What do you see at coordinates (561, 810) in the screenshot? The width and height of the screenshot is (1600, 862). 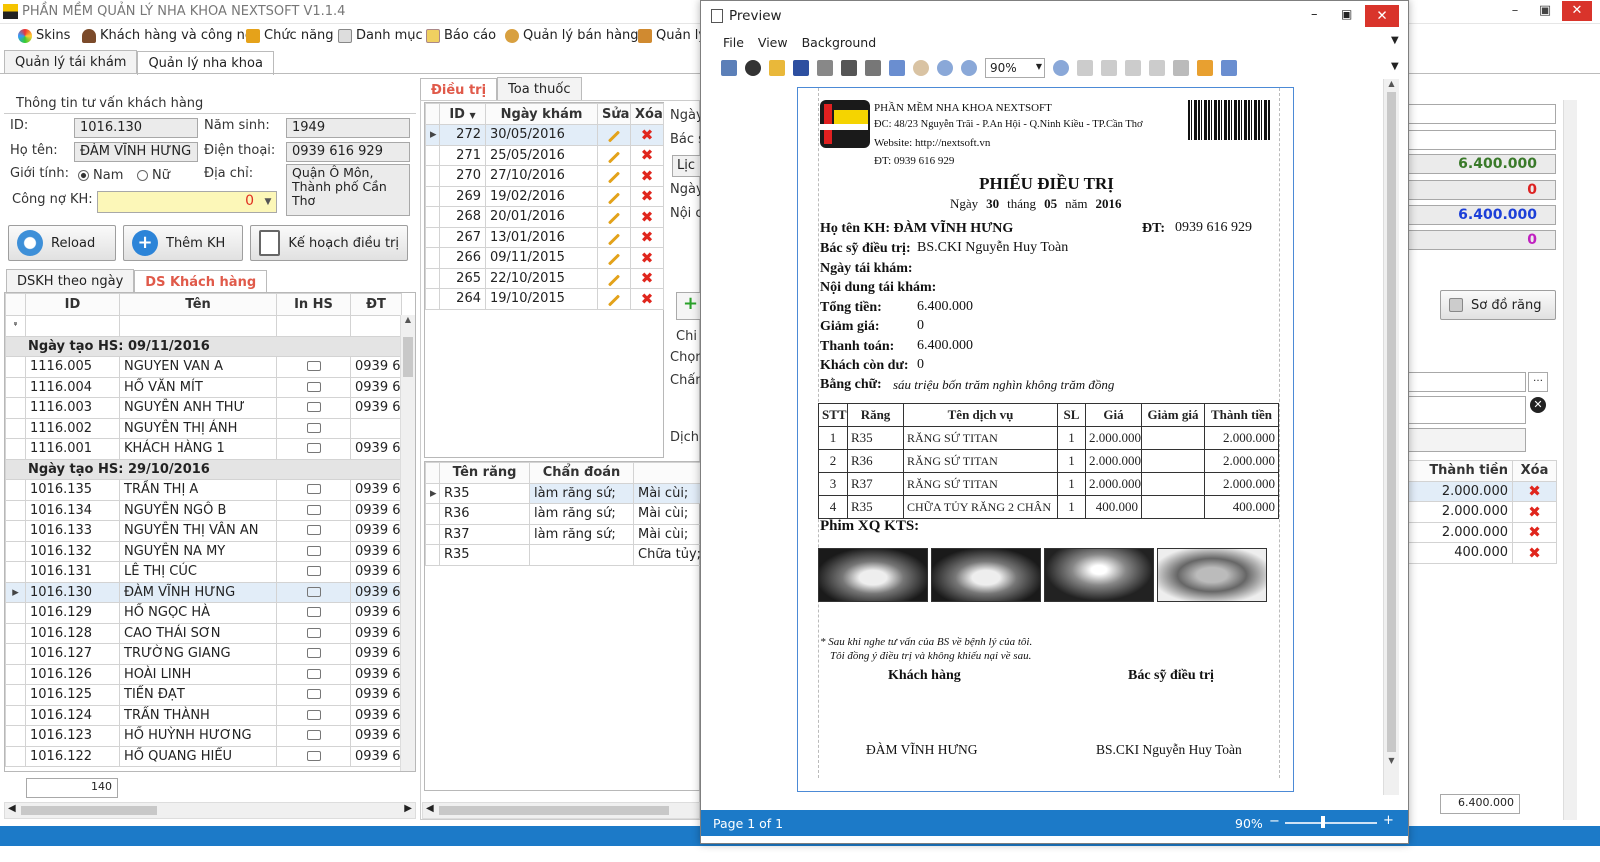 I see `tooth-grid-hscroll: ◀` at bounding box center [561, 810].